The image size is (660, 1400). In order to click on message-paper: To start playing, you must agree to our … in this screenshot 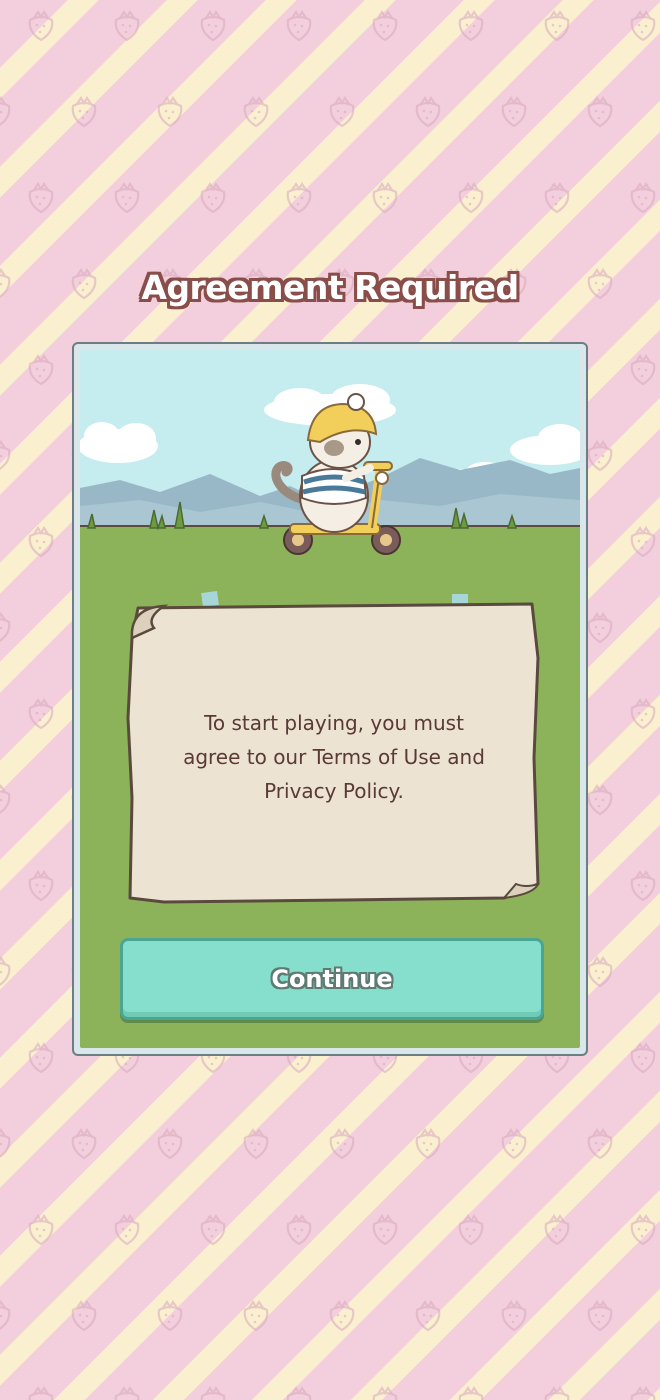, I will do `click(334, 754)`.